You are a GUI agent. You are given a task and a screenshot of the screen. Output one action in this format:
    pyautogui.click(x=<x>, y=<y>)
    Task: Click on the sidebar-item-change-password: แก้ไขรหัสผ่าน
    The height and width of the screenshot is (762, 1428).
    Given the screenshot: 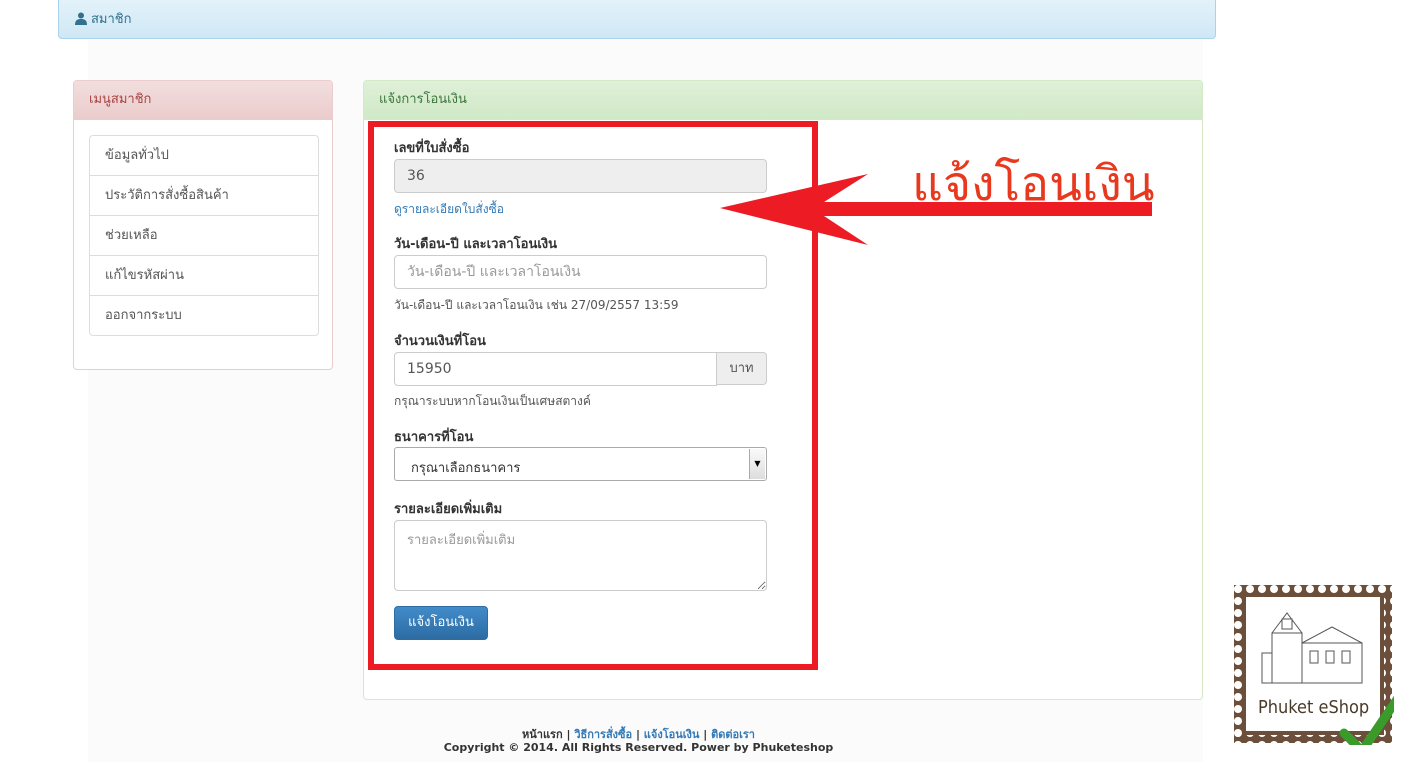 What is the action you would take?
    pyautogui.click(x=204, y=276)
    